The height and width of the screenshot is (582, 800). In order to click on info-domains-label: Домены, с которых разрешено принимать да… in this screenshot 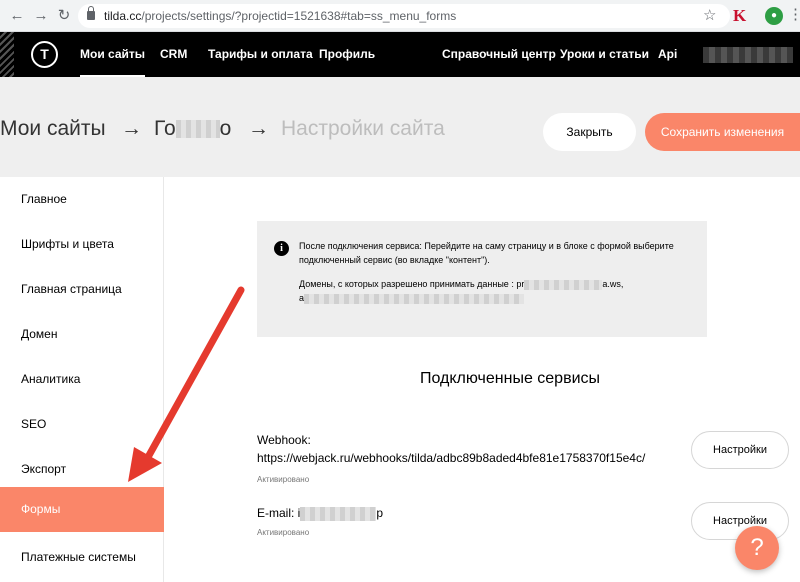, I will do `click(412, 284)`.